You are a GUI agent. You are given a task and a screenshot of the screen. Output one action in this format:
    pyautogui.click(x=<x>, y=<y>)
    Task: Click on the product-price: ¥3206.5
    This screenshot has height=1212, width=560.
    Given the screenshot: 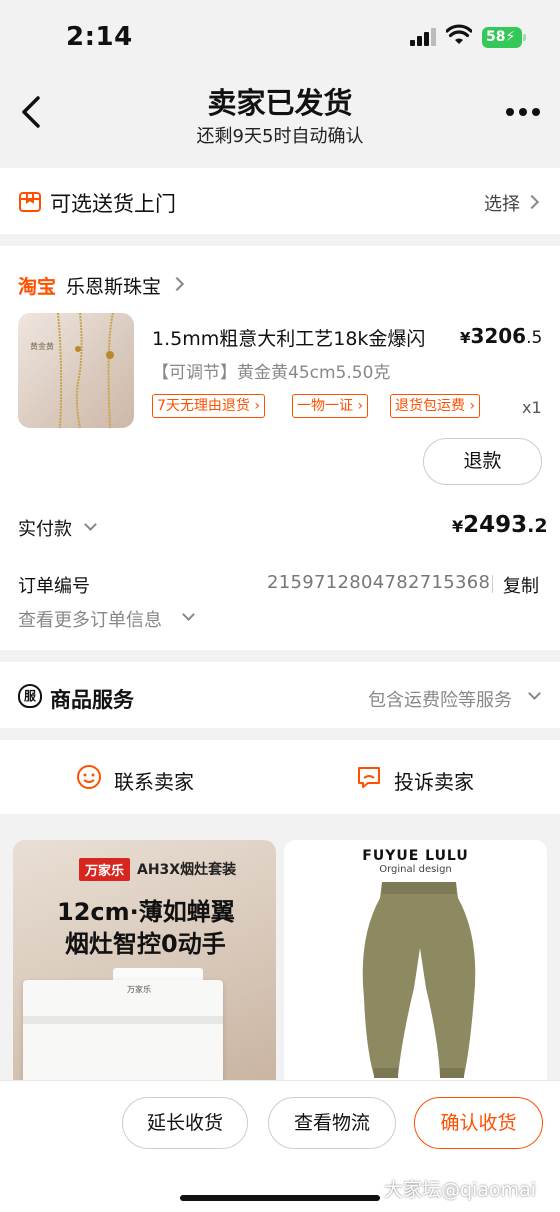 What is the action you would take?
    pyautogui.click(x=501, y=336)
    